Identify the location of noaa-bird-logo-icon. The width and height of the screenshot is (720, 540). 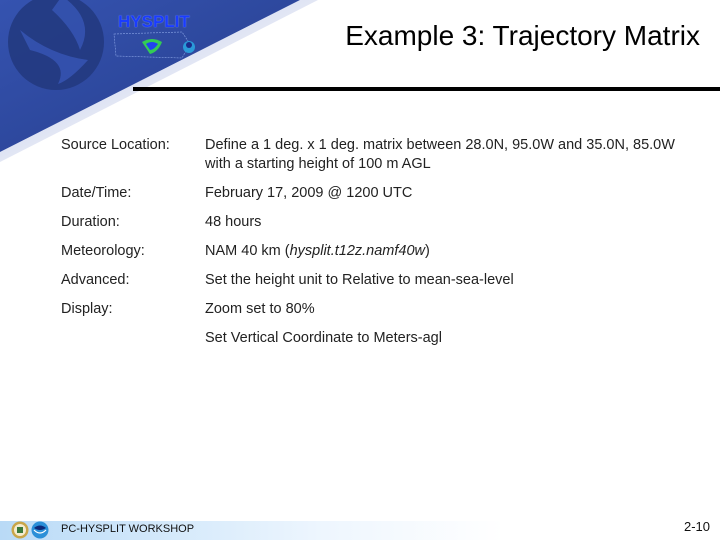
(56, 45).